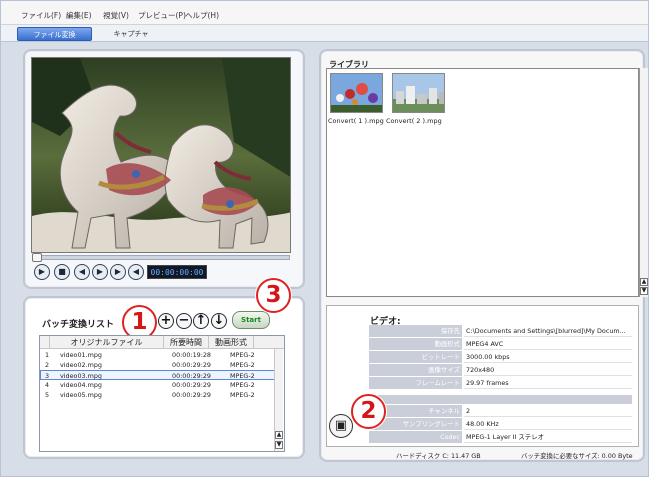  What do you see at coordinates (79, 15) in the screenshot?
I see `menu-edit: 編集(E)` at bounding box center [79, 15].